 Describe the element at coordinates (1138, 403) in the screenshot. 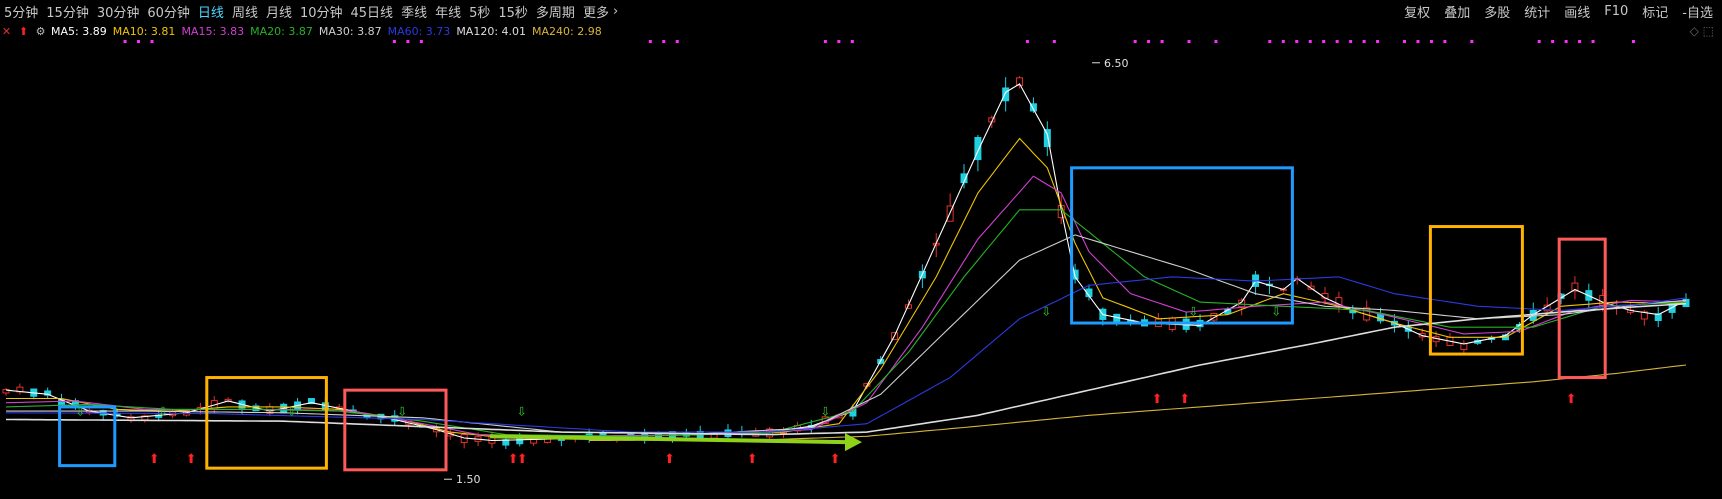

I see `ma-line-ma240` at that location.